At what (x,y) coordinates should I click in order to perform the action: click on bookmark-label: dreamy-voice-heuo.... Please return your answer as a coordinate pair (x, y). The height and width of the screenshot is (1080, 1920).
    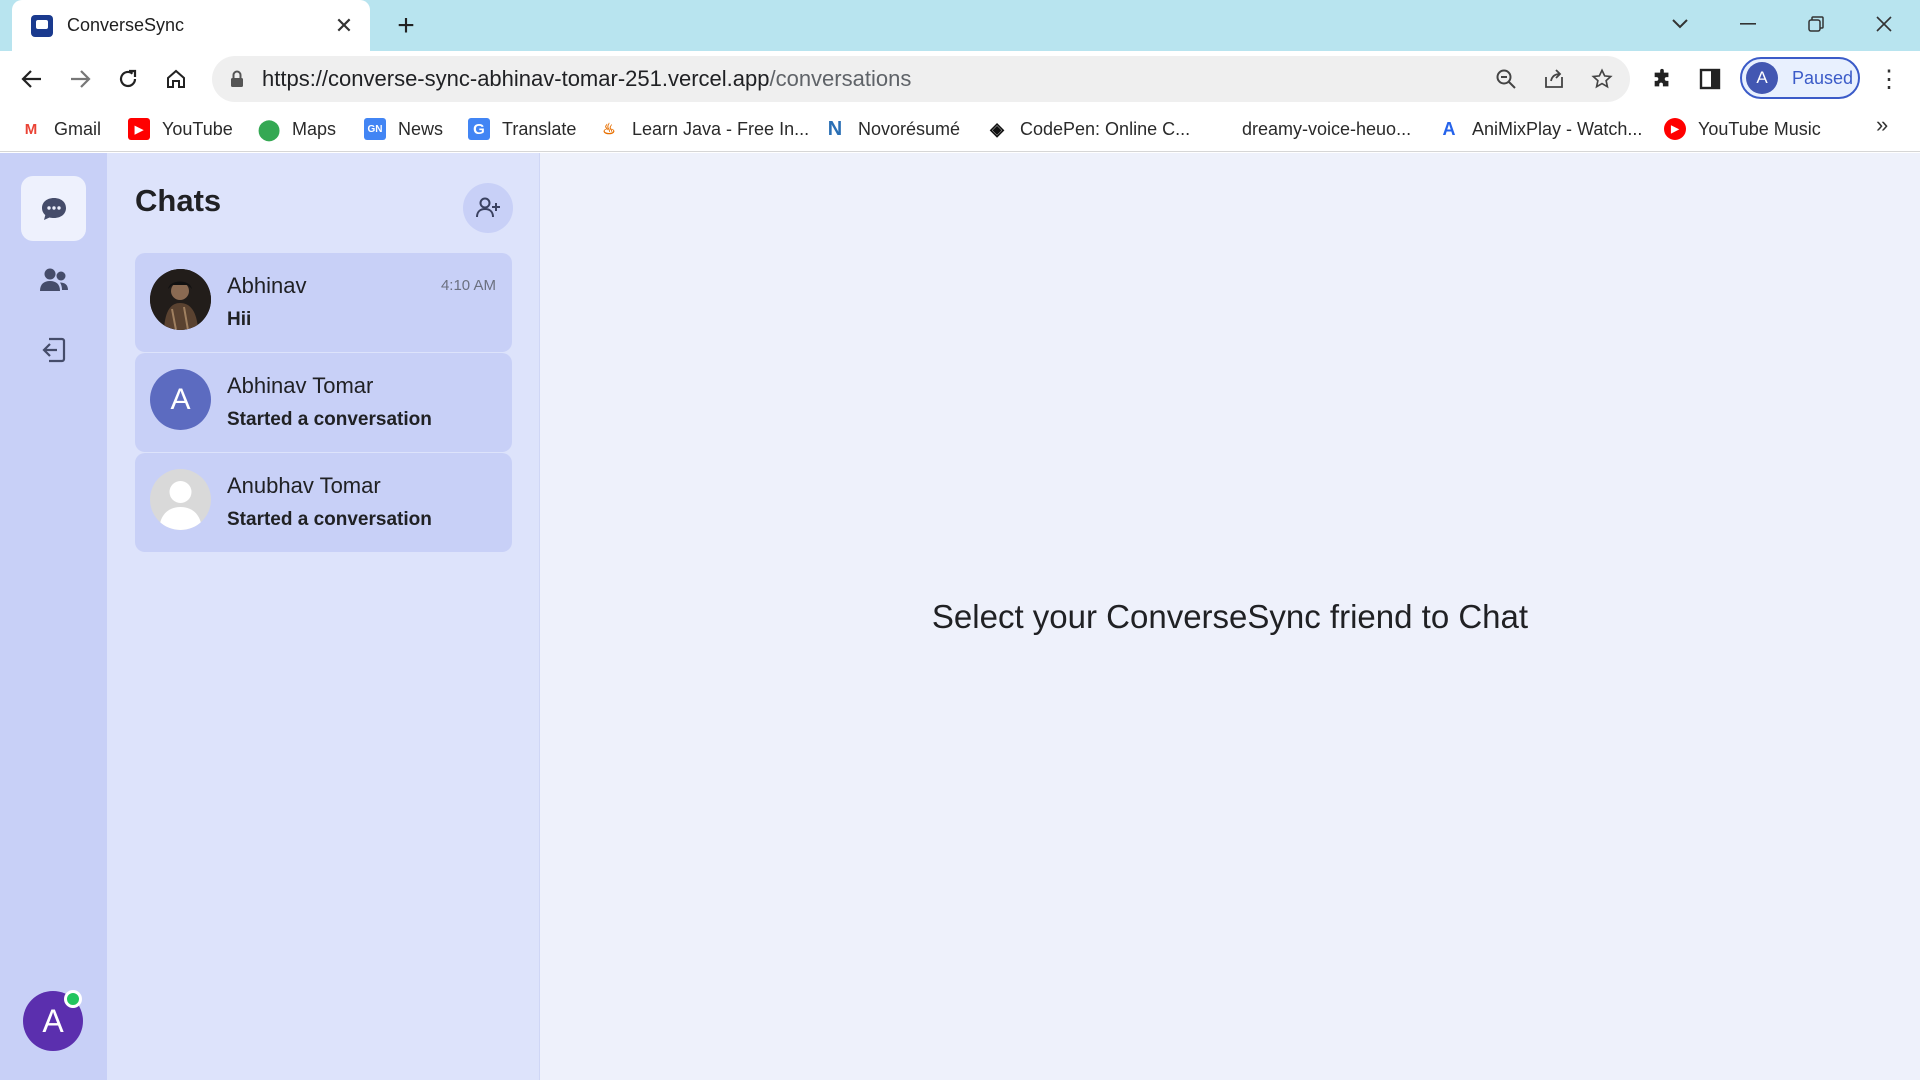
    Looking at the image, I should click on (1327, 128).